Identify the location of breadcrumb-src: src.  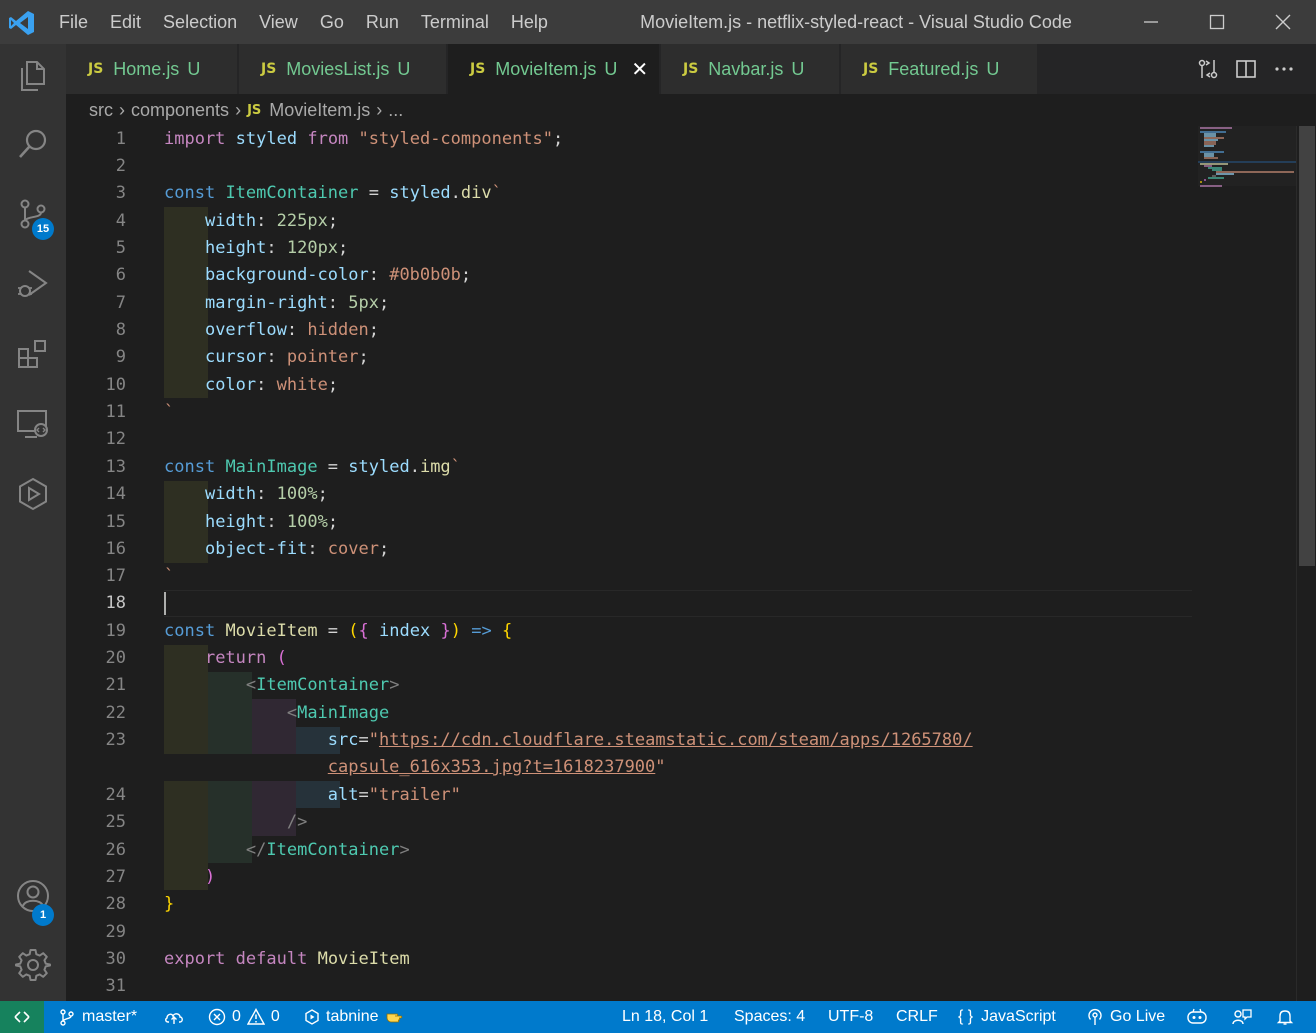
(101, 110).